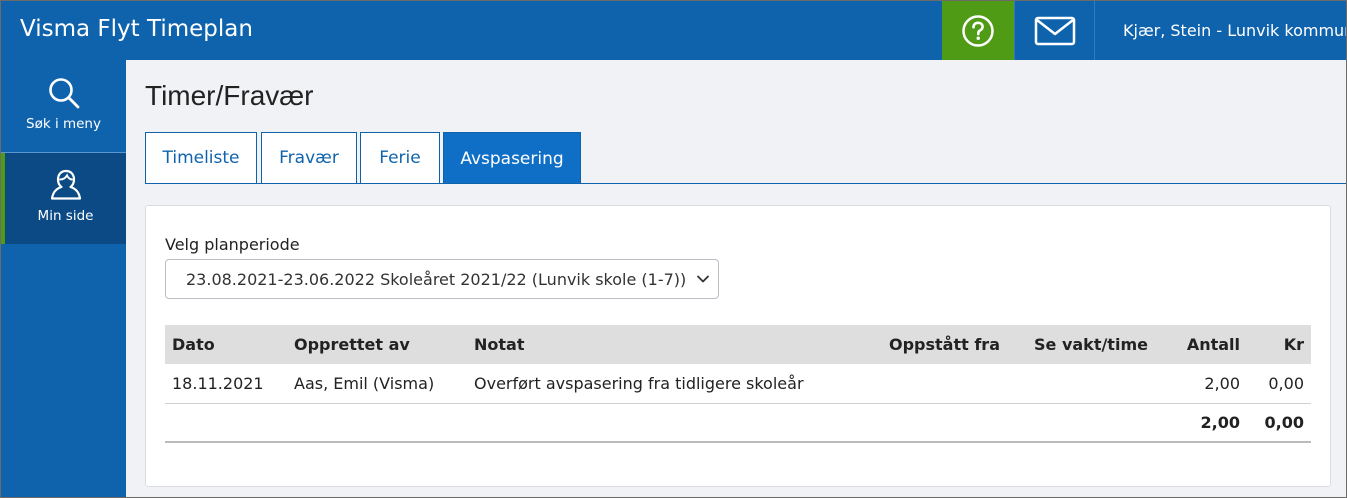 The height and width of the screenshot is (498, 1347). I want to click on sidebar: Søk i meny Min side, so click(63, 278).